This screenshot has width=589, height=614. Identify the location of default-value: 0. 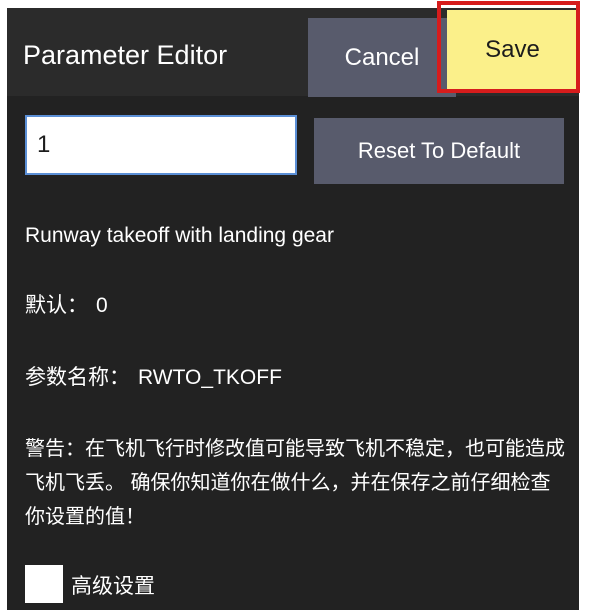
(102, 305).